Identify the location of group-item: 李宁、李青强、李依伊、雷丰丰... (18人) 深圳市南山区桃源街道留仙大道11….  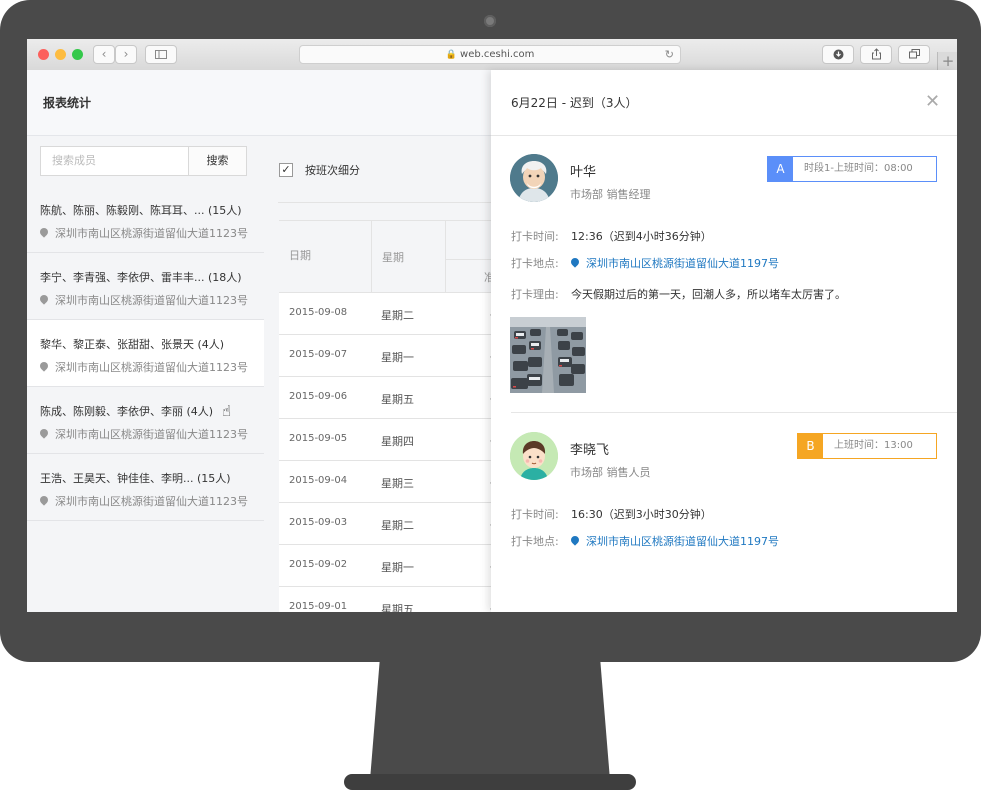
(145, 286).